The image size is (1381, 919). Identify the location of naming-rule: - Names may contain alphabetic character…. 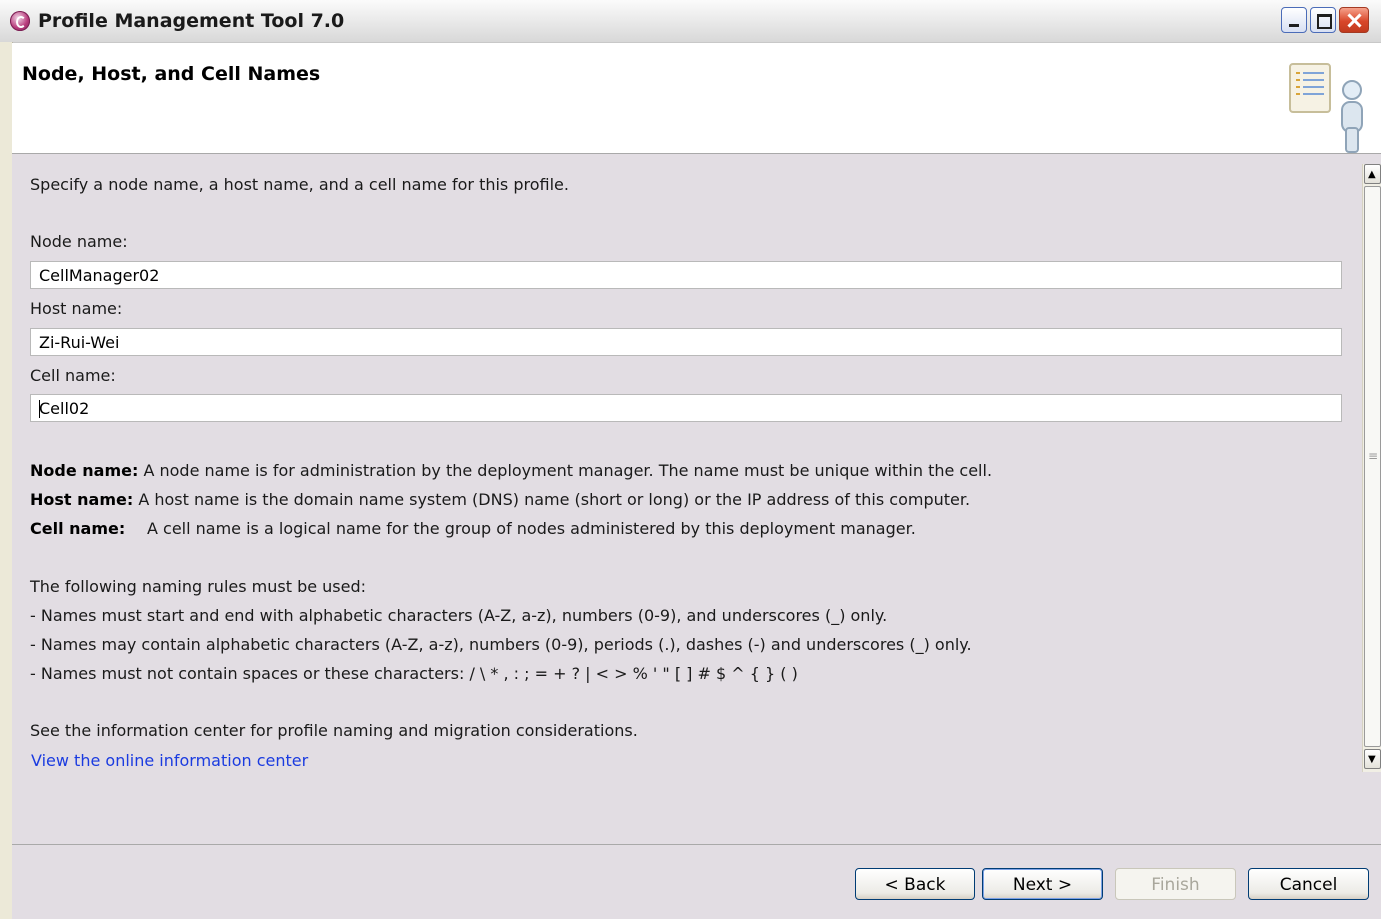
(501, 644).